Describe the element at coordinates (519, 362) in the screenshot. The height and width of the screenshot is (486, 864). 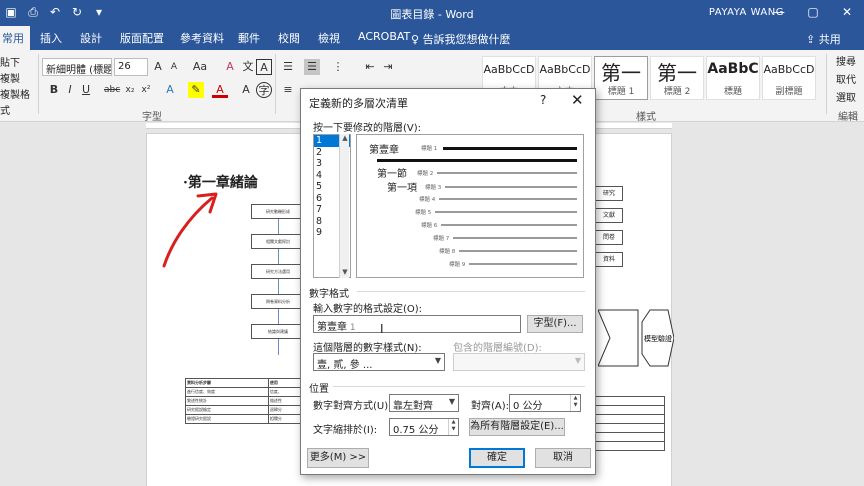
I see `include-level-select: ▼` at that location.